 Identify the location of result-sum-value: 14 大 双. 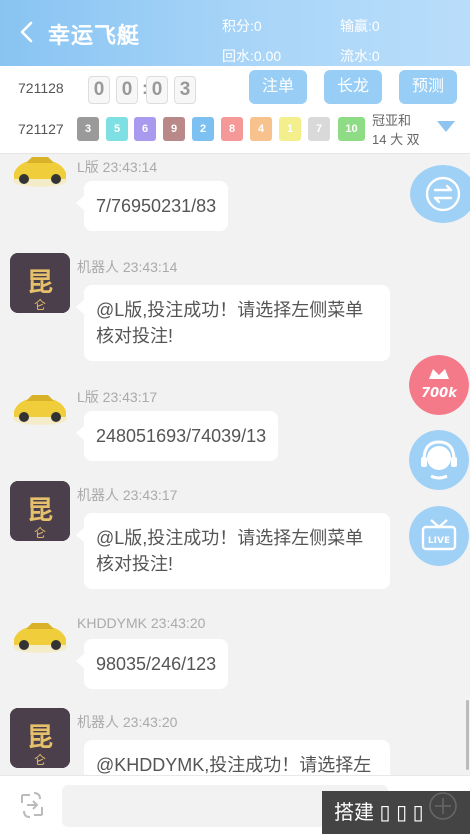
(396, 139).